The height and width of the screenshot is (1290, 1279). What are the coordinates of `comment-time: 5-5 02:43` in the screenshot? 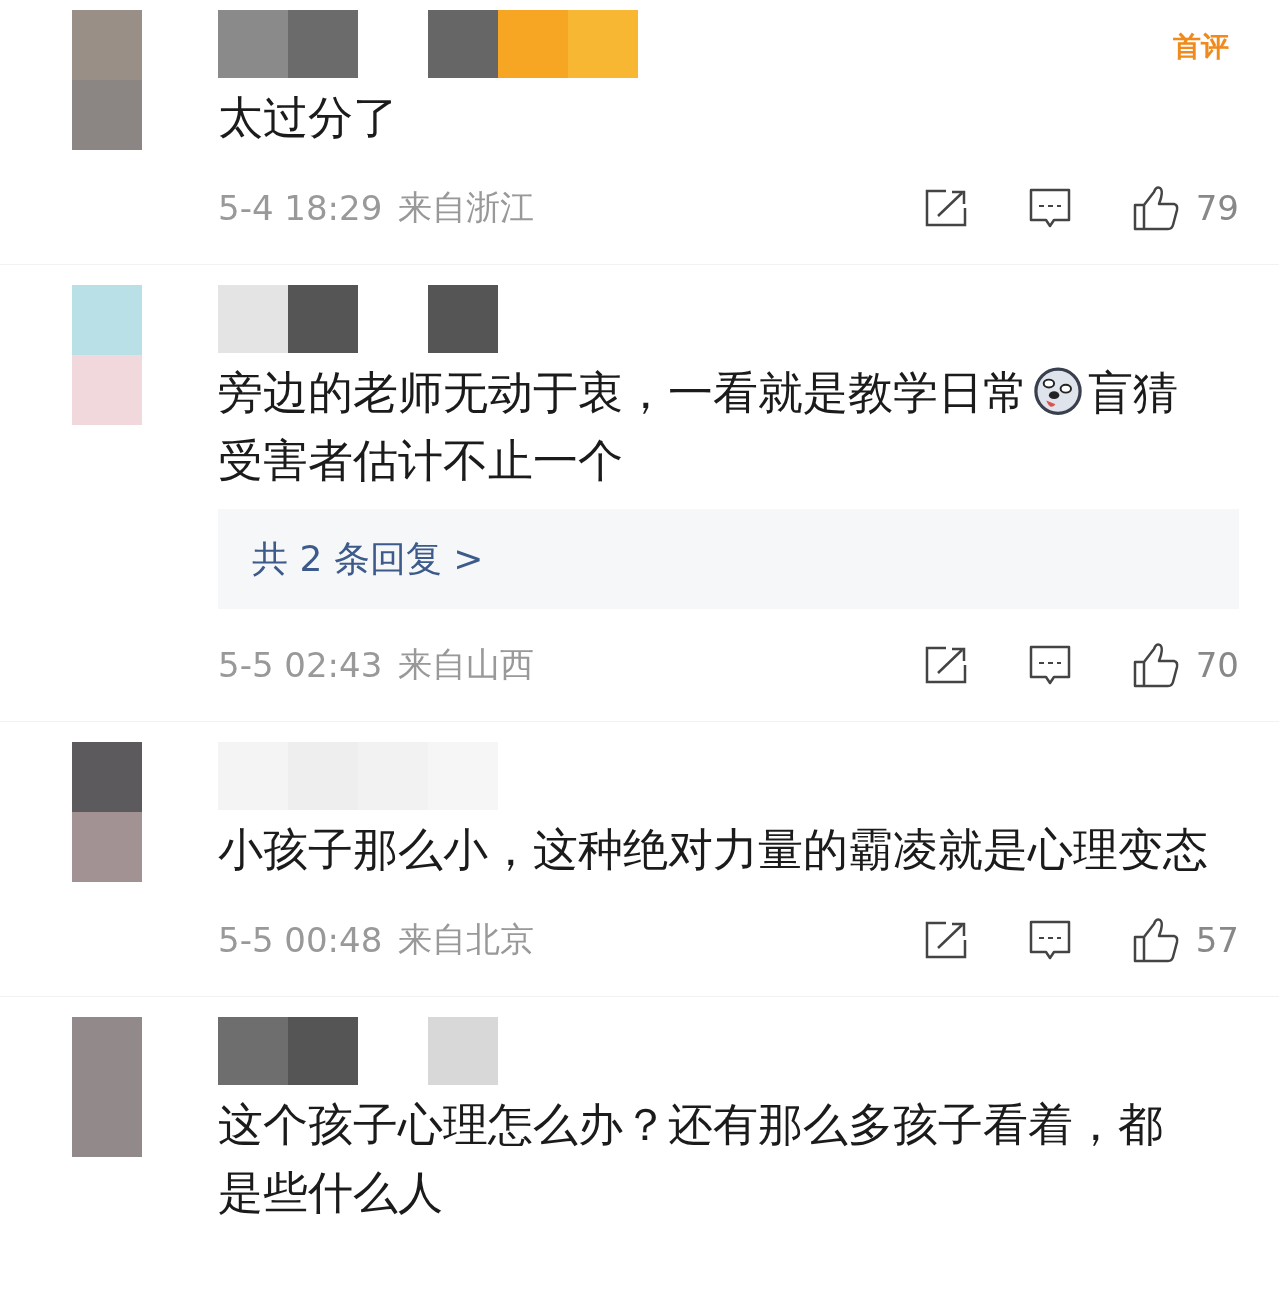 It's located at (300, 665).